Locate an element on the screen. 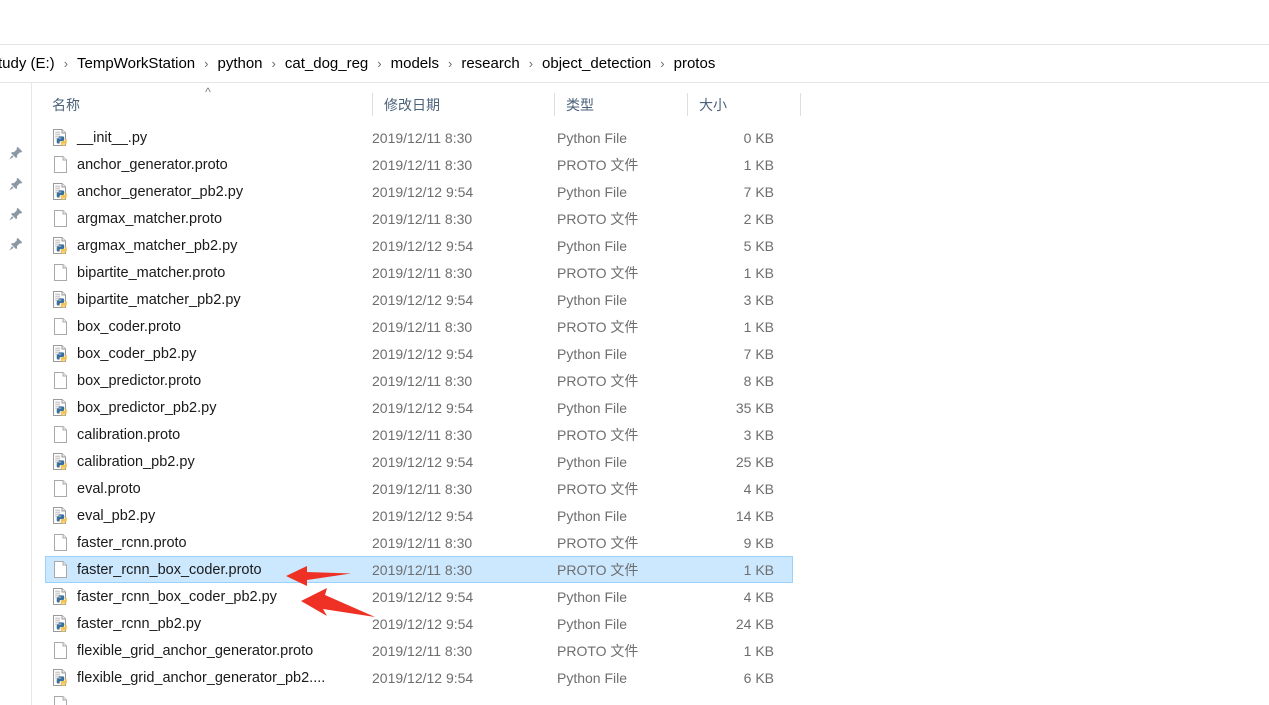 The width and height of the screenshot is (1269, 705). file-date-modified-cell: 2019/12/11 8:30 is located at coordinates (422, 434).